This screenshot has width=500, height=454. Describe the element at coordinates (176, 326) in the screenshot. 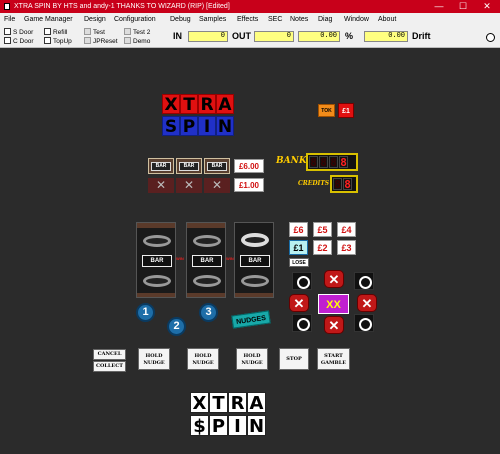

I see `nudge-number-2: 2` at that location.